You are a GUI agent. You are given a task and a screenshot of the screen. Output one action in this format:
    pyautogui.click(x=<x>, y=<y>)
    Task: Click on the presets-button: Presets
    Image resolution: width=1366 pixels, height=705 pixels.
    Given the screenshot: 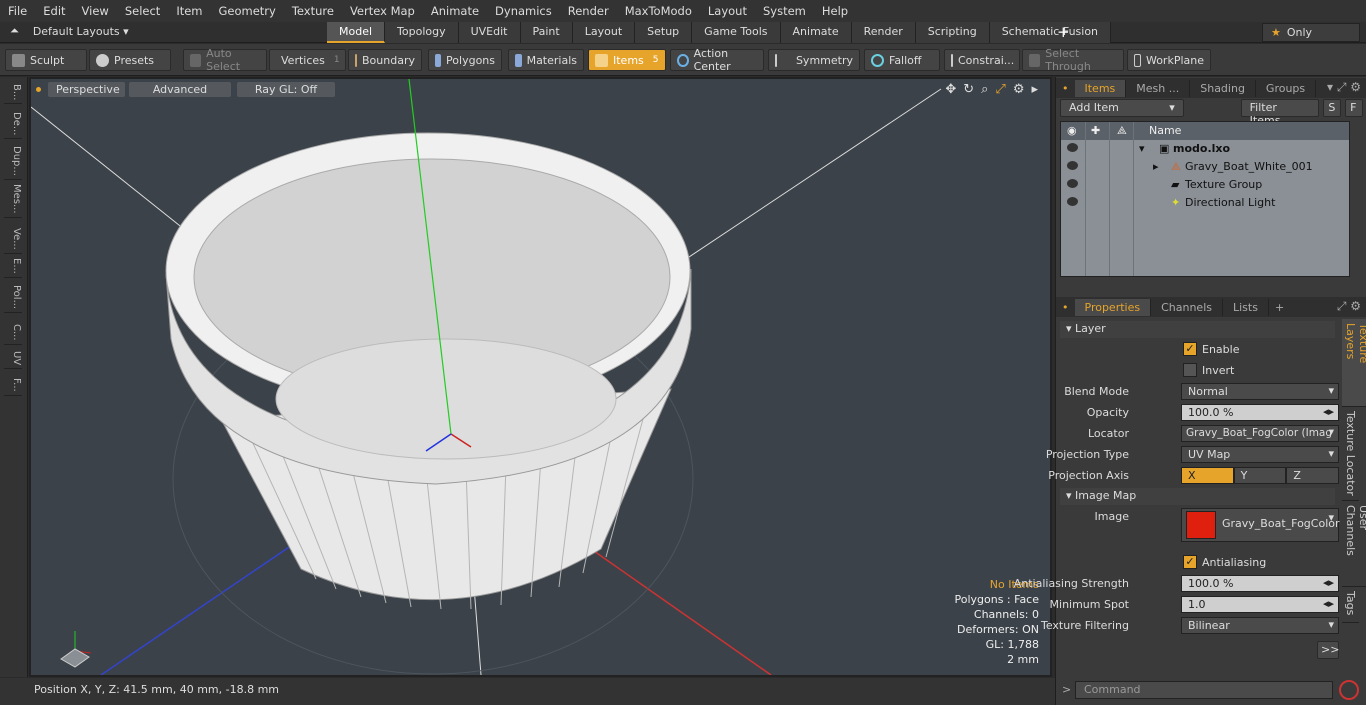 What is the action you would take?
    pyautogui.click(x=130, y=60)
    